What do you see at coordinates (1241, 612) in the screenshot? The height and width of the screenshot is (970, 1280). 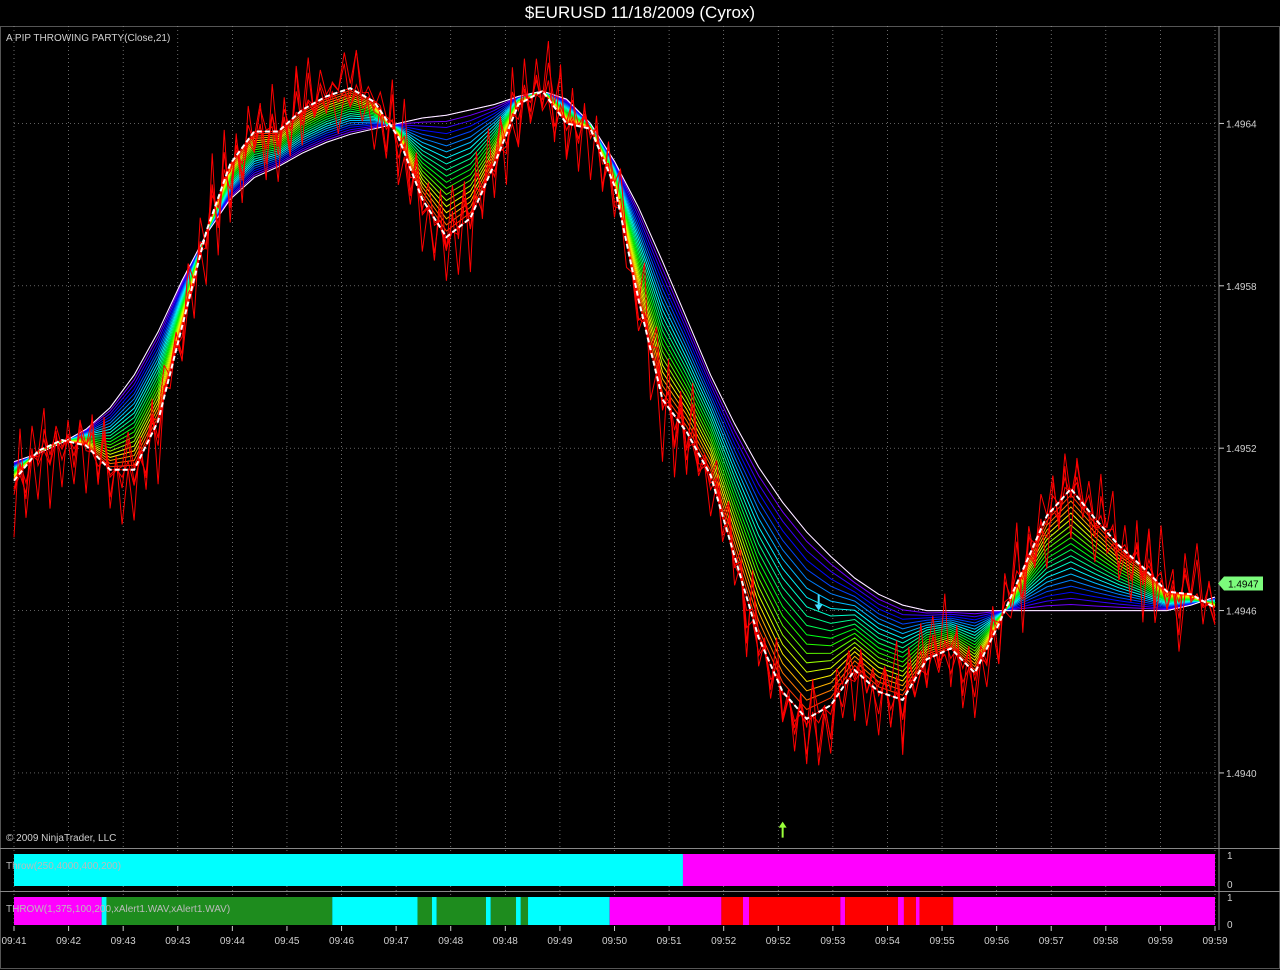 I see `price-tick-label: 1.4946` at bounding box center [1241, 612].